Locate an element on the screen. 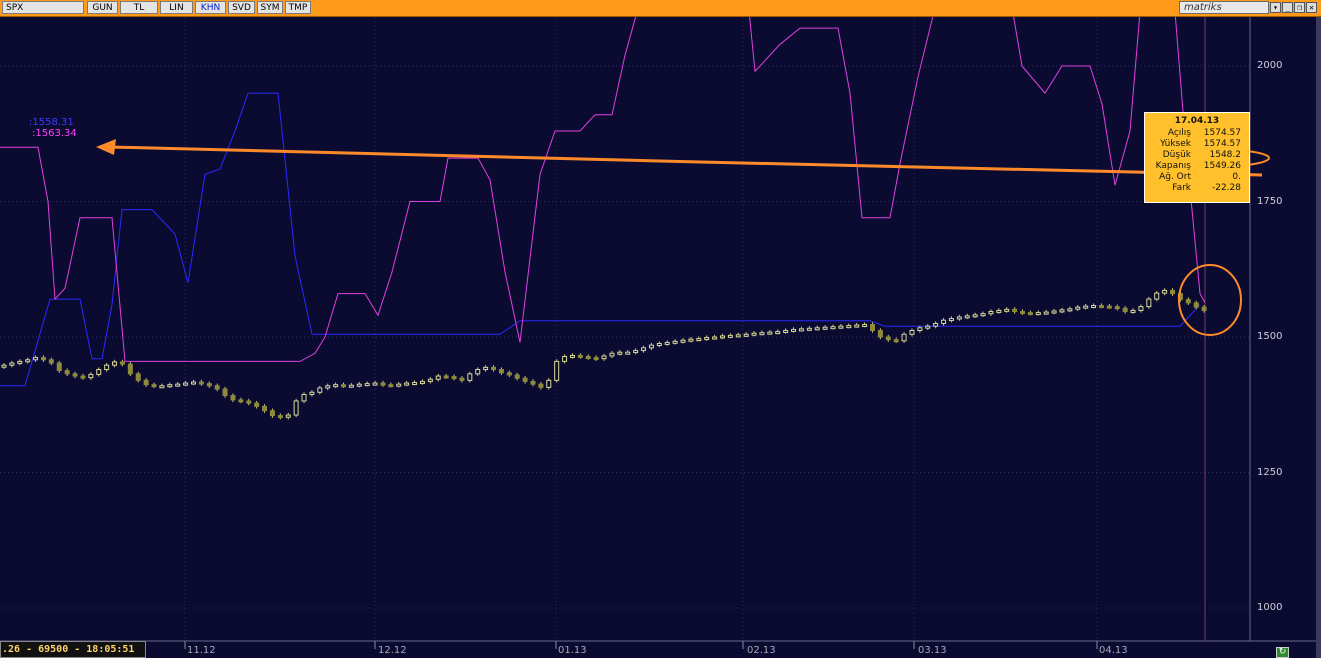 This screenshot has height=658, width=1321. x-tick-label: 04.13 is located at coordinates (1113, 650).